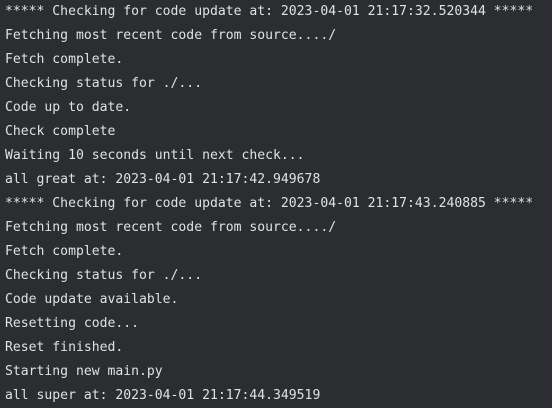  I want to click on terminal-line: Check complete, so click(60, 131).